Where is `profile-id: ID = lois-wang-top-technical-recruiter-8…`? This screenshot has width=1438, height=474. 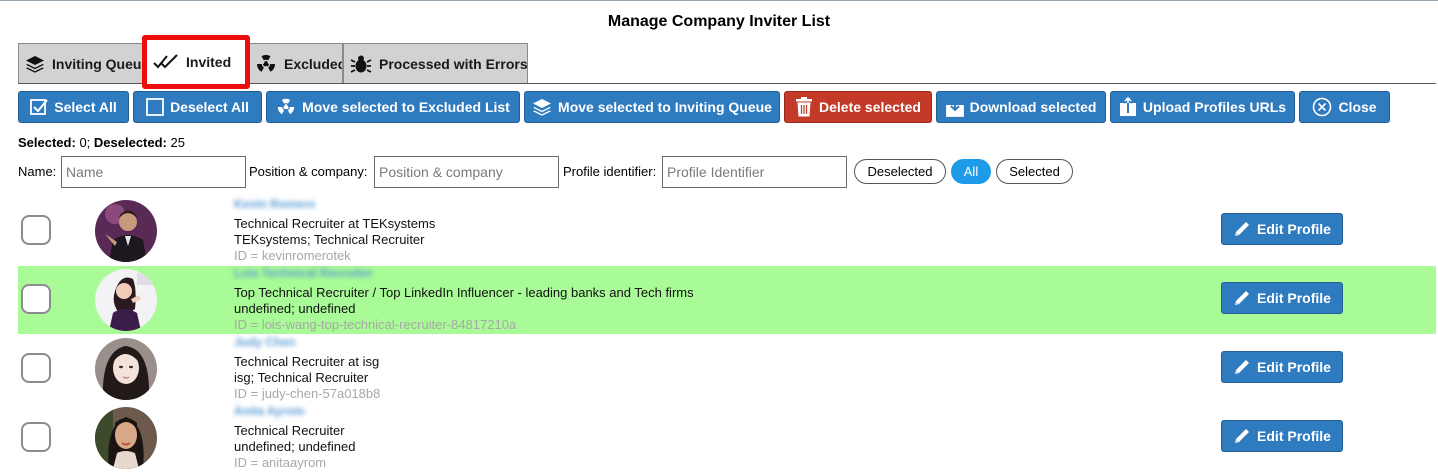 profile-id: ID = lois-wang-top-technical-recruiter-8… is located at coordinates (375, 324).